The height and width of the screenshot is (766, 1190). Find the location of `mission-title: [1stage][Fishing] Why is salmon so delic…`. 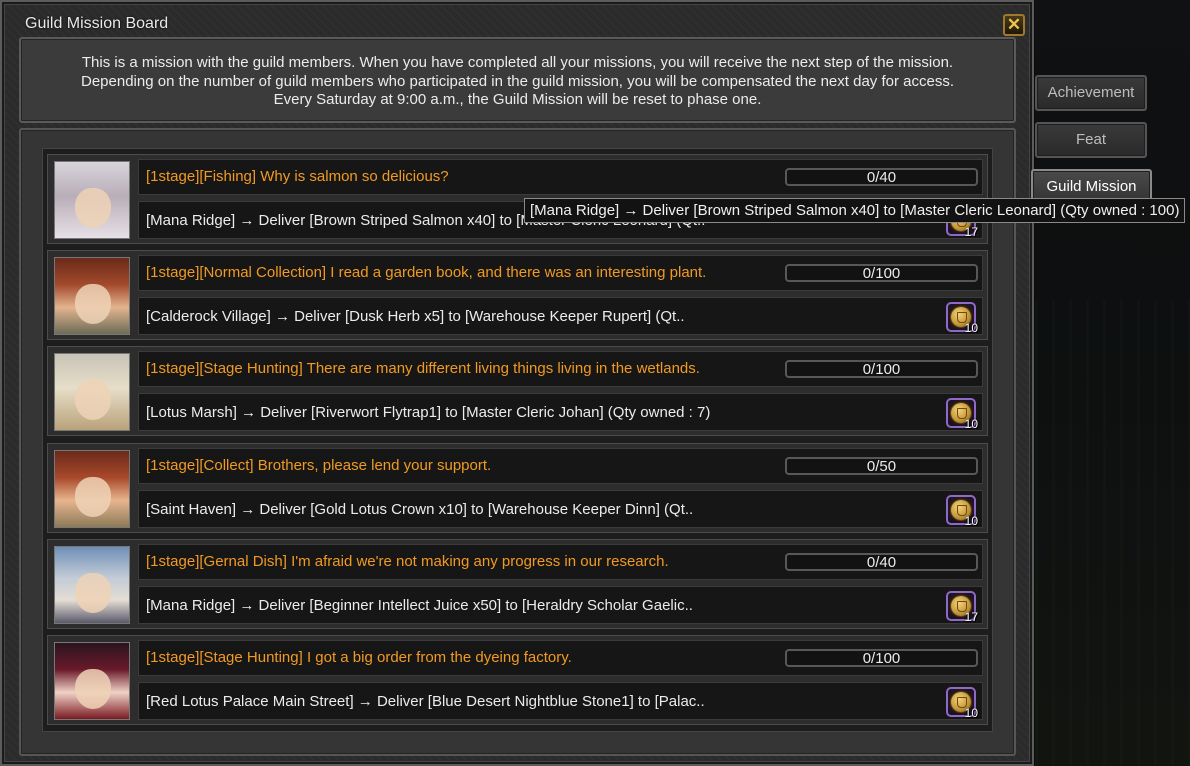

mission-title: [1stage][Fishing] Why is salmon so delic… is located at coordinates (297, 176).